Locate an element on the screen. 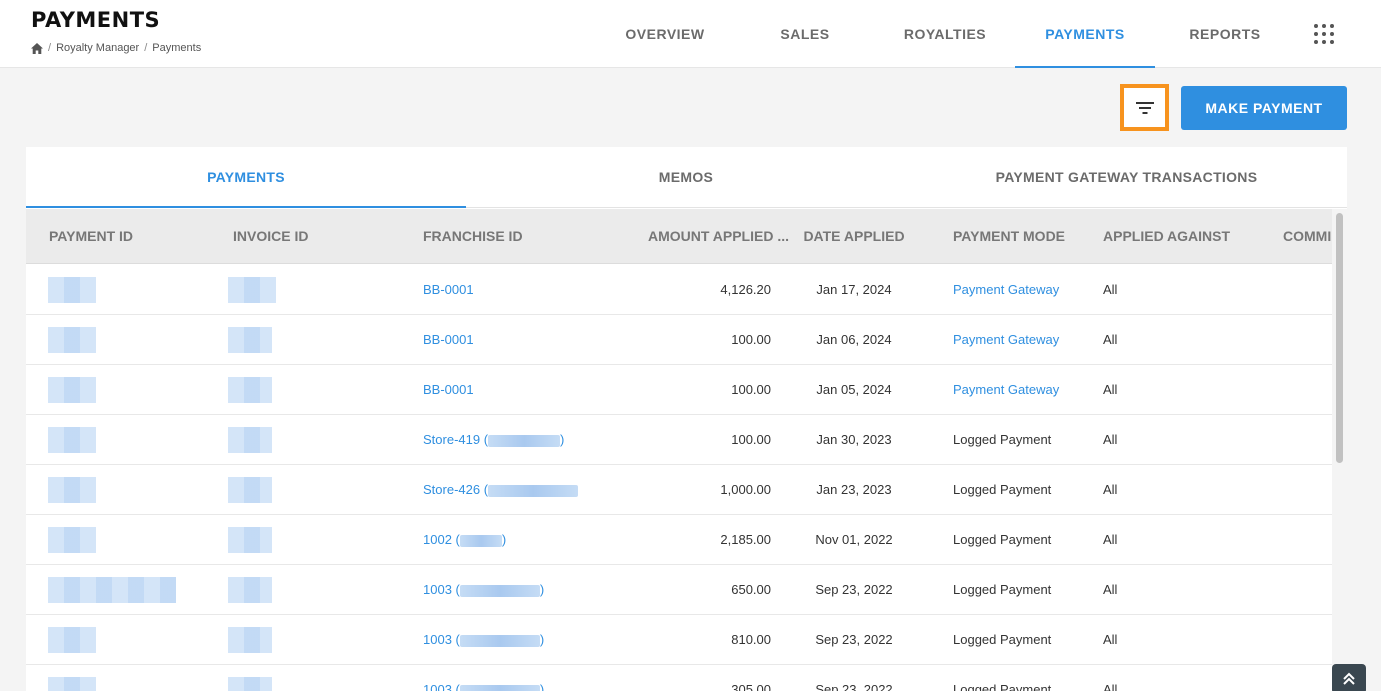 This screenshot has height=691, width=1381. franchise-id-link: Store-426 ( is located at coordinates (501, 490).